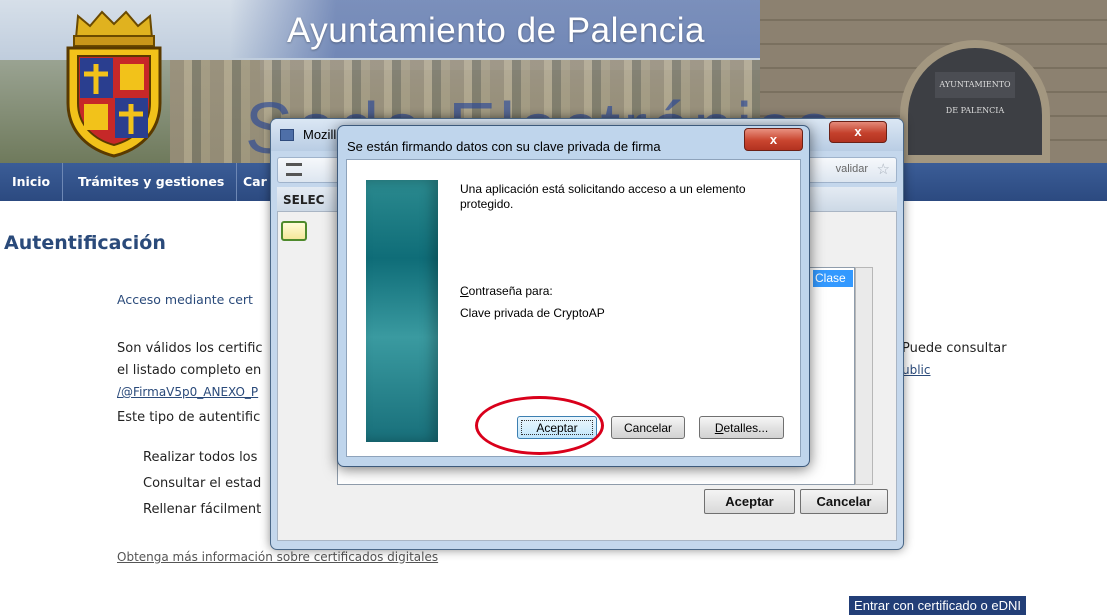 This screenshot has height=615, width=1107. What do you see at coordinates (189, 370) in the screenshot?
I see `paragraph-line-2-start: el listado completo en` at bounding box center [189, 370].